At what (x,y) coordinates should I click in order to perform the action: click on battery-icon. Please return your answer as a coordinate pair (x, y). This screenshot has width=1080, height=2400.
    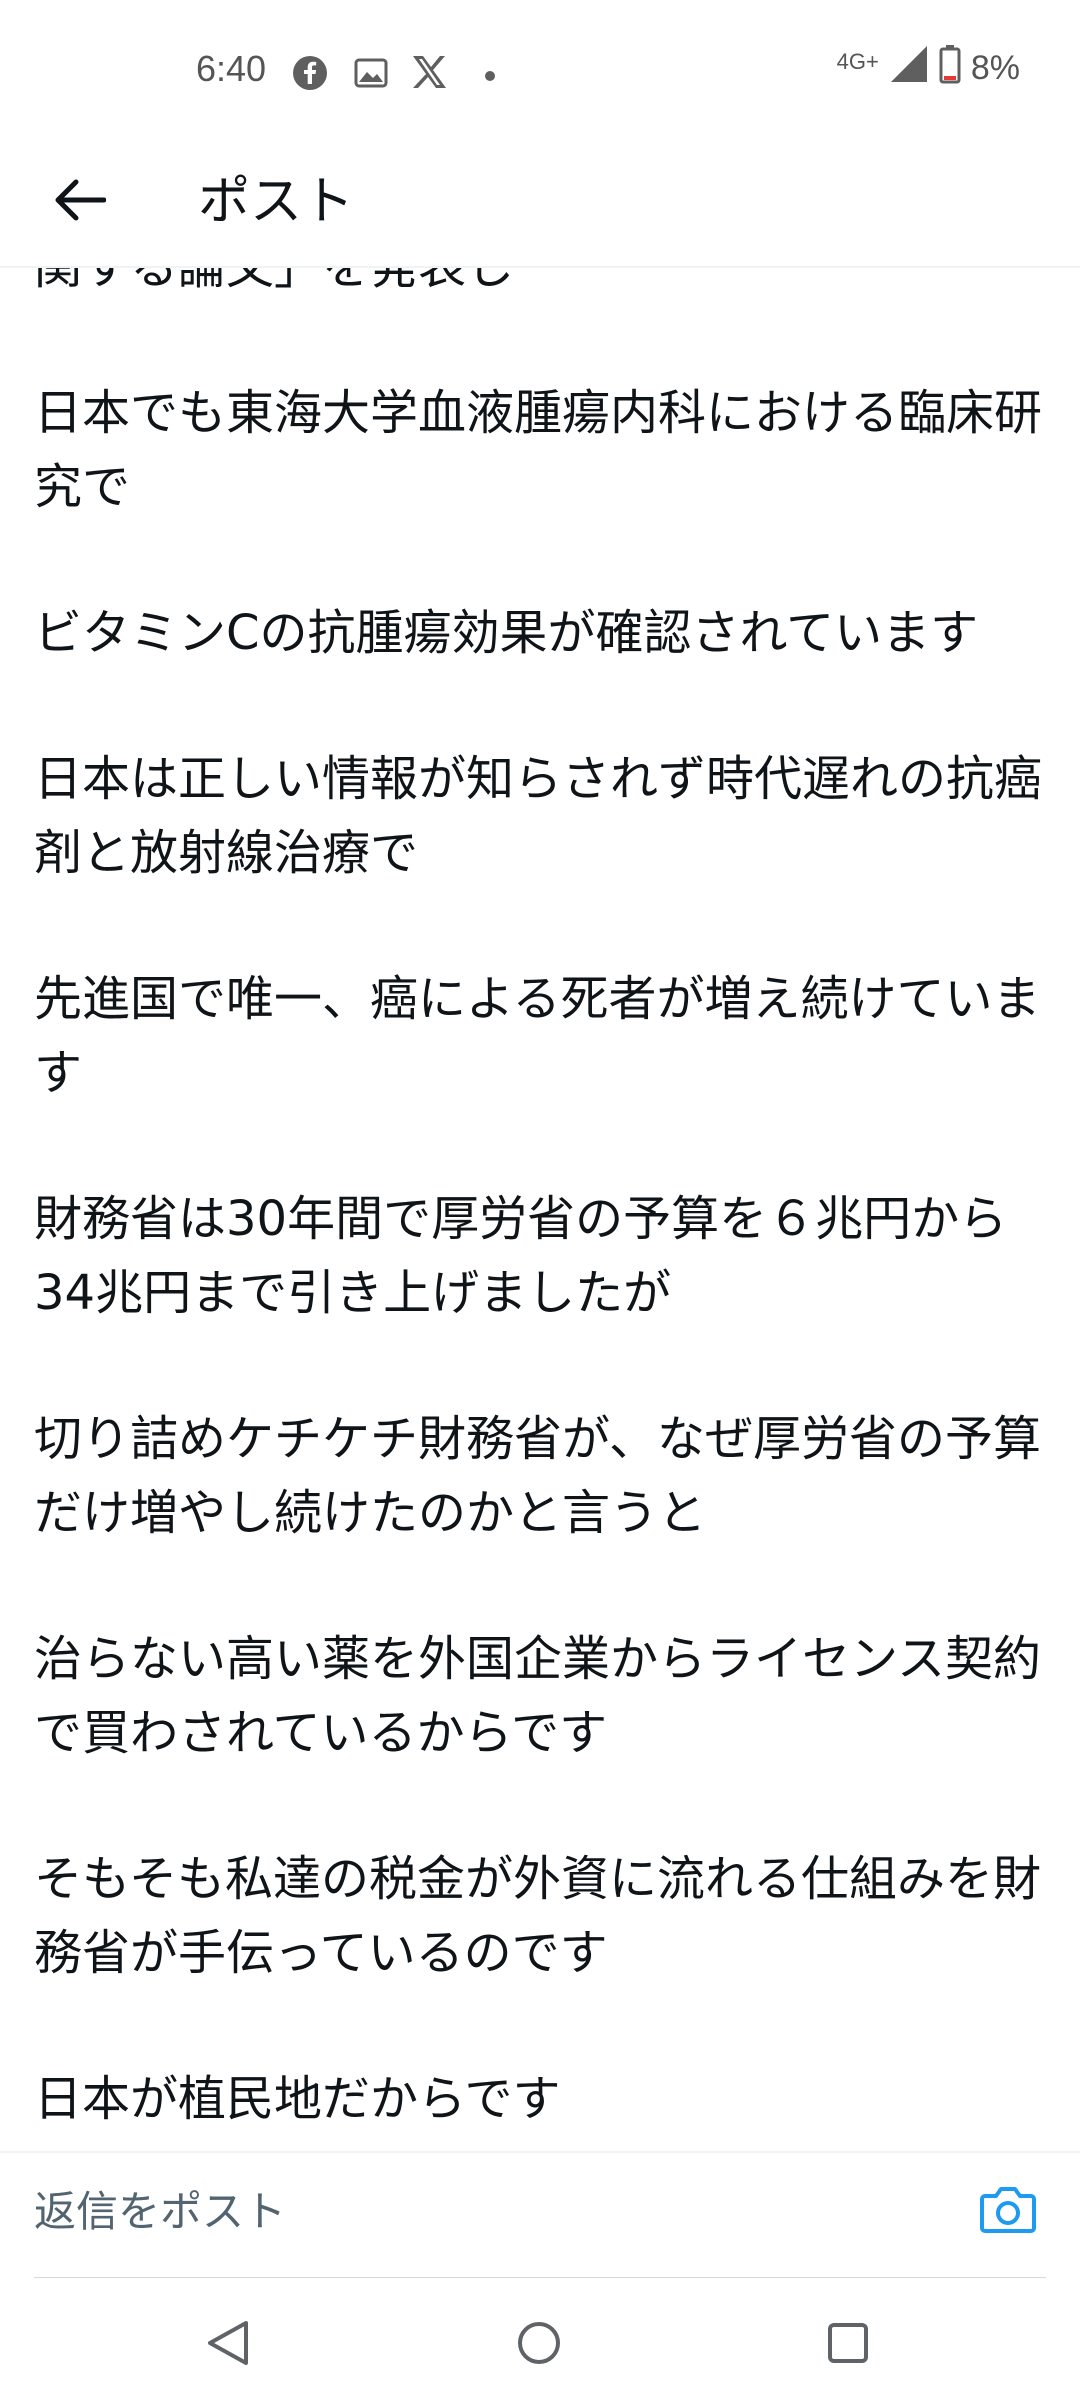
    Looking at the image, I should click on (950, 68).